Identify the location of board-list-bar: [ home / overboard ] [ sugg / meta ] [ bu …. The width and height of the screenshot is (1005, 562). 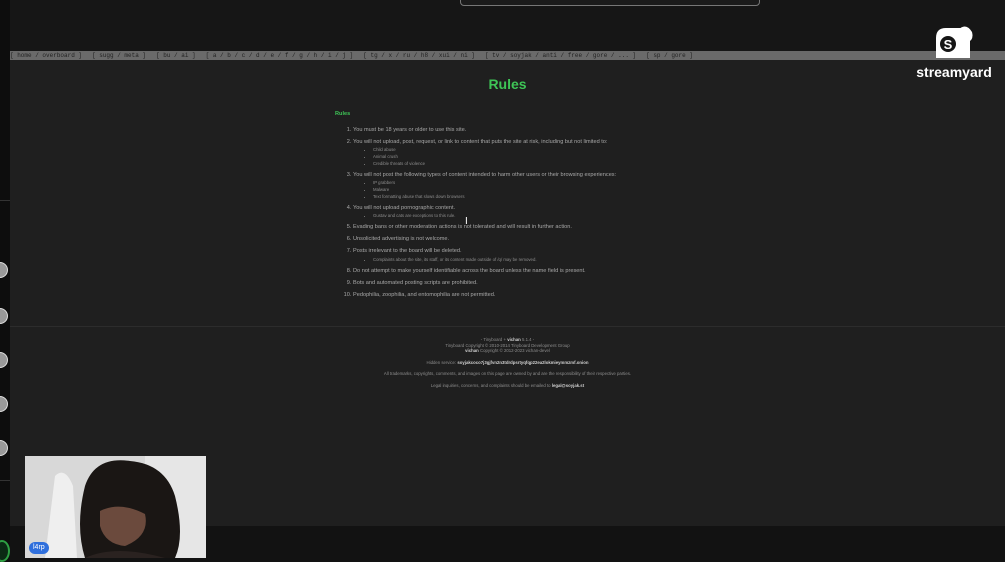
(507, 55).